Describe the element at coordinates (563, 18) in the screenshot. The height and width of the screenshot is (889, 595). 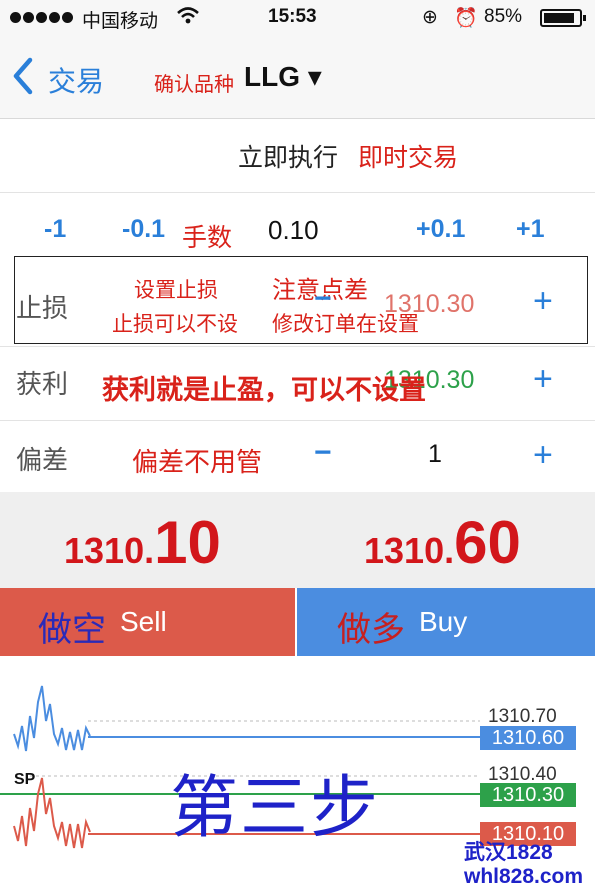
I see `battery-icon` at that location.